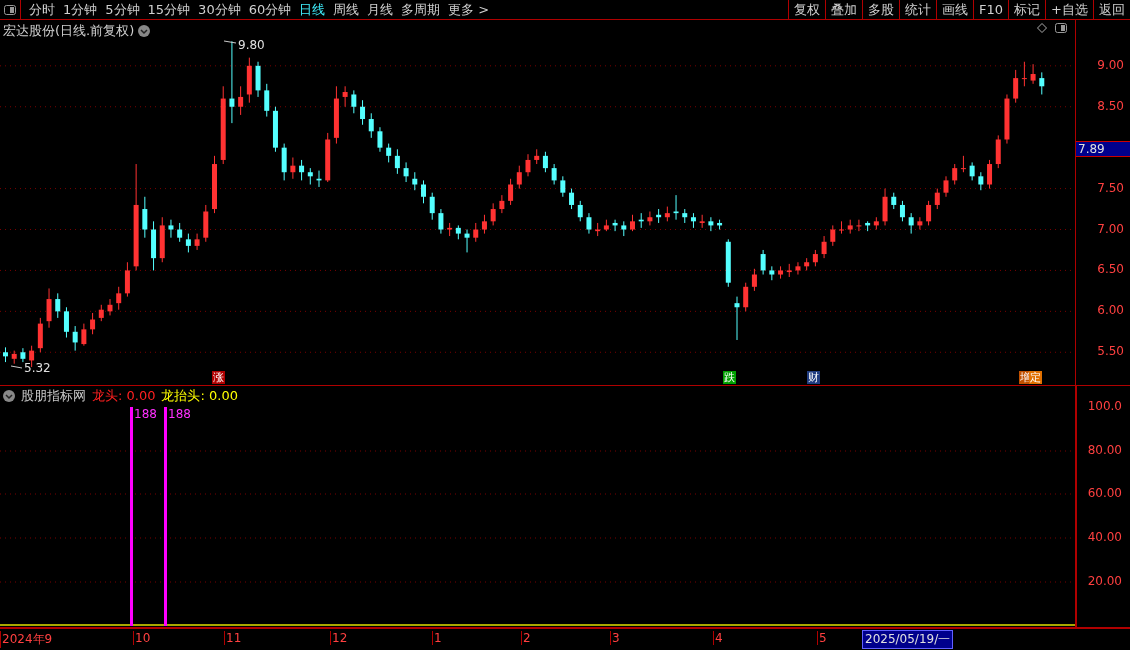  I want to click on price-axis-label: 7.50, so click(1110, 187).